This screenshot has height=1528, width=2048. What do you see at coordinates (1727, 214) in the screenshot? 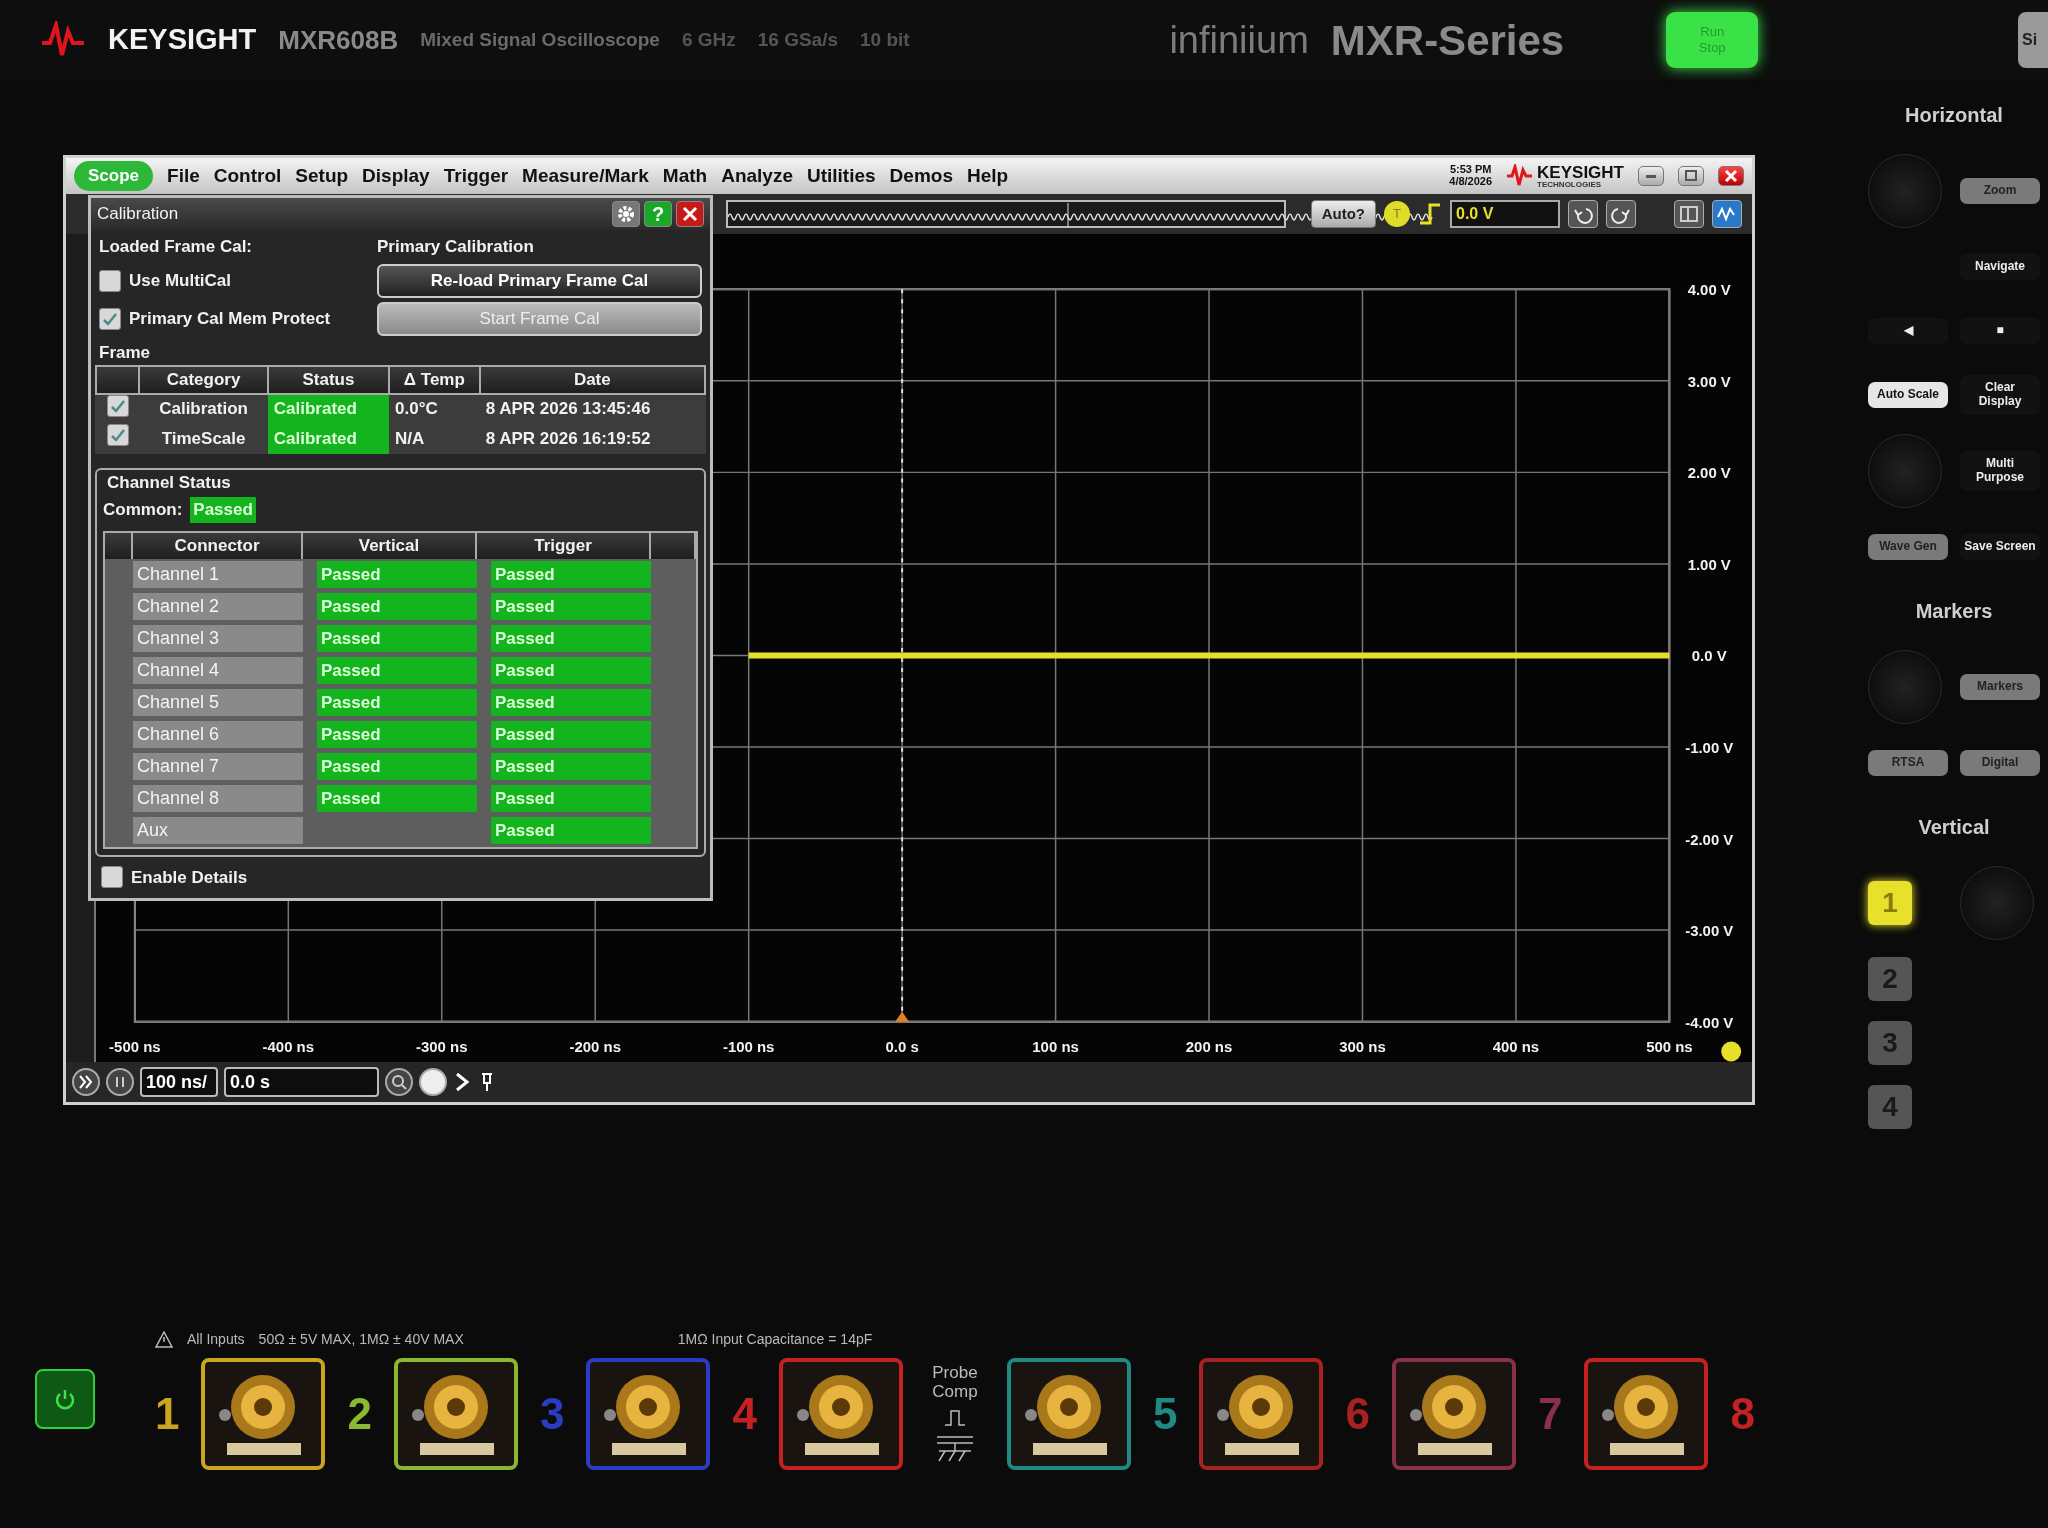
I see `waveform-button` at bounding box center [1727, 214].